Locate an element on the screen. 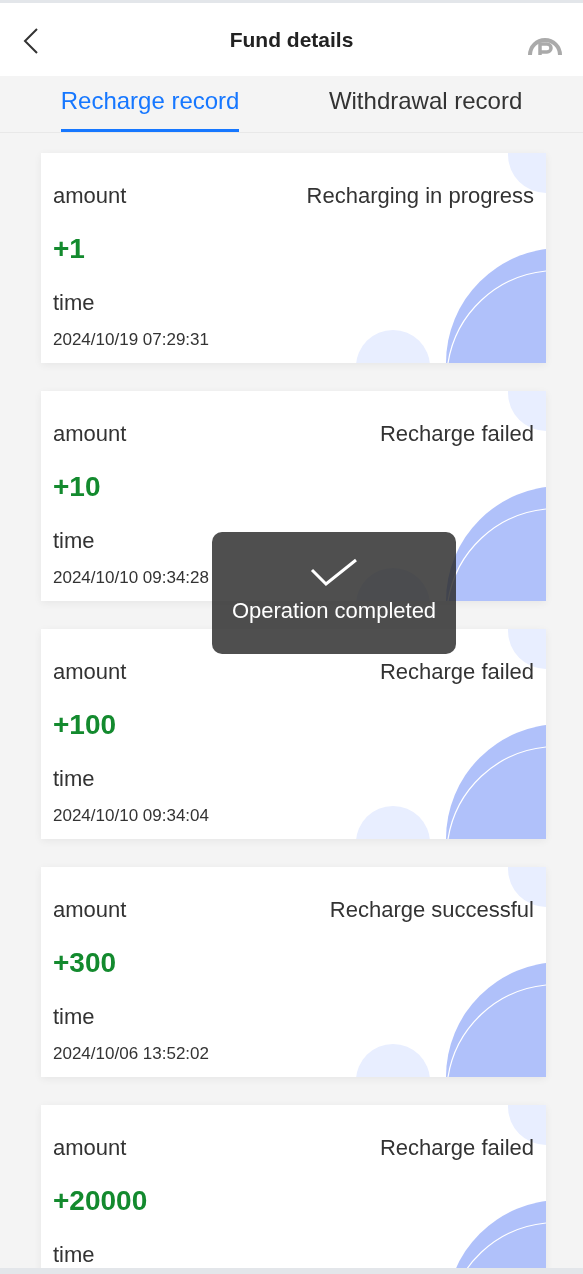 This screenshot has width=583, height=1274. tab: Recharge record is located at coordinates (150, 107).